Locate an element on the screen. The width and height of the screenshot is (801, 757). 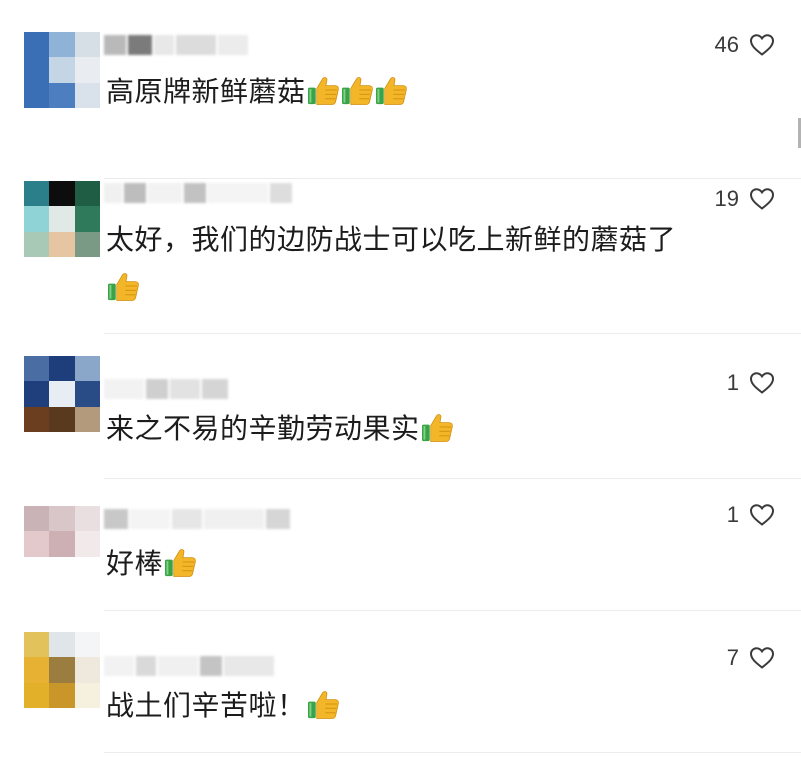
like-count: 7 is located at coordinates (732, 657).